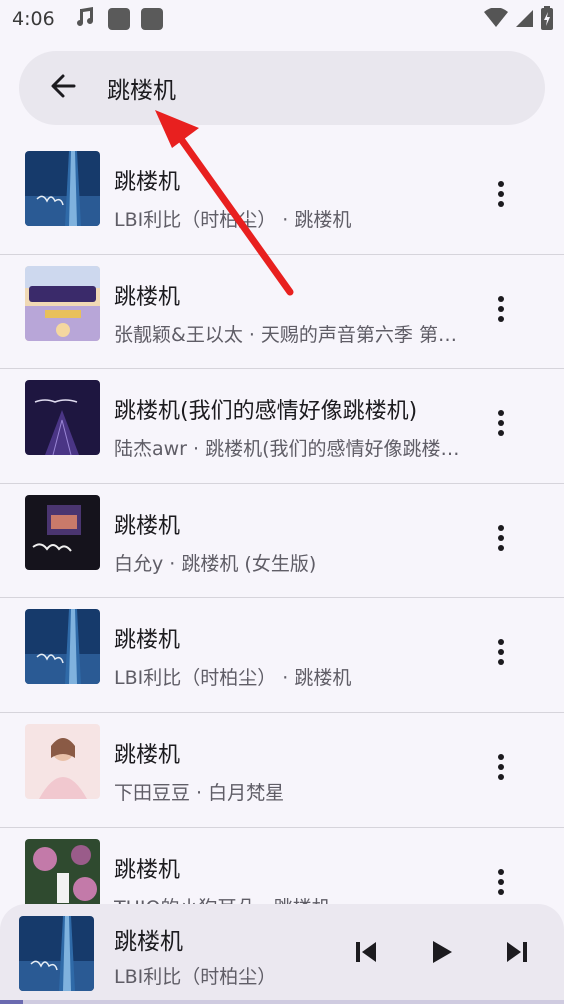 This screenshot has height=1004, width=564. I want to click on battery-icon, so click(547, 20).